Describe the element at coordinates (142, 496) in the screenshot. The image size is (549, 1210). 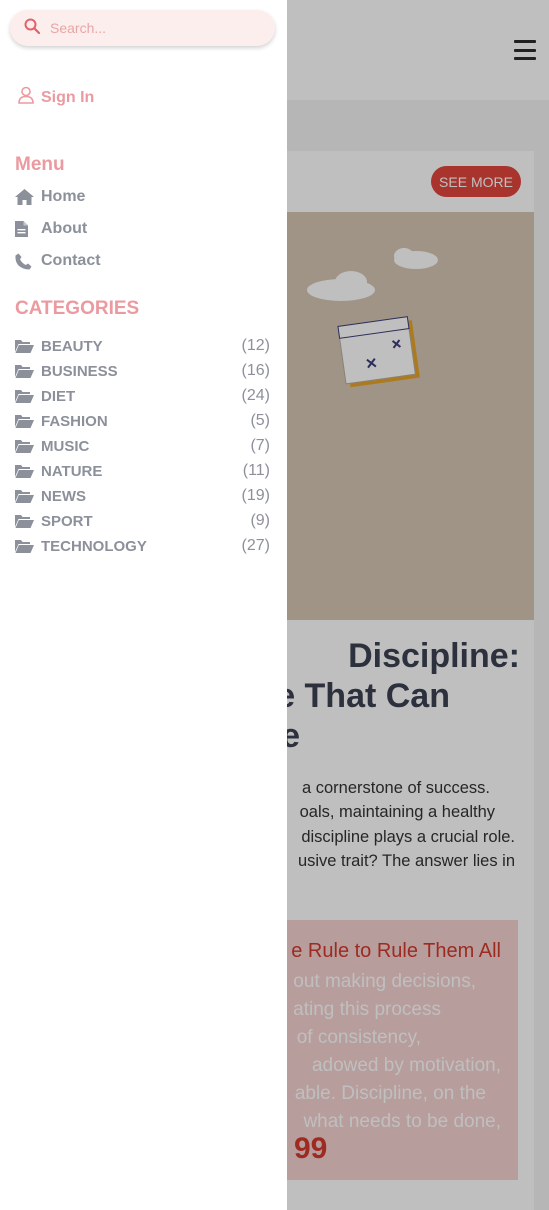
I see `category-item-news: NEWS (19)` at that location.